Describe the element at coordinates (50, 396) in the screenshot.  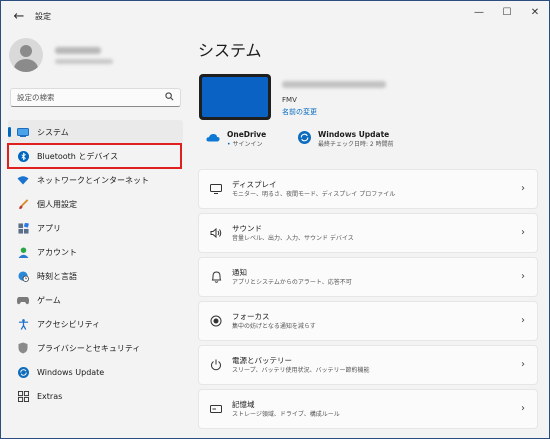
I see `sidebar-item-label: Extras` at that location.